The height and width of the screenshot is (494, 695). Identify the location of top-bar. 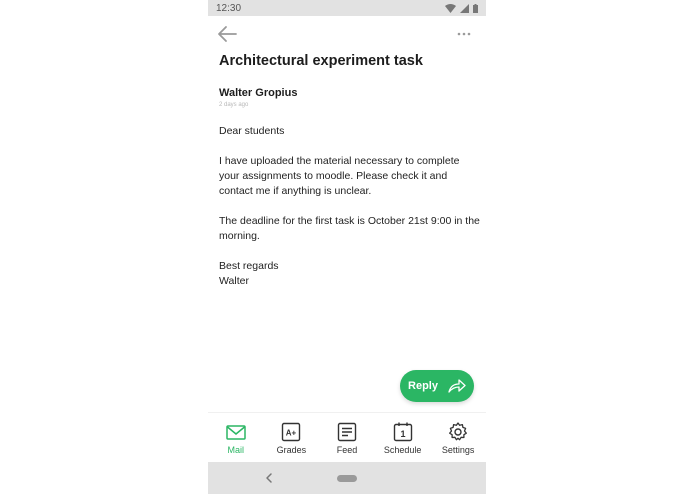
(347, 34).